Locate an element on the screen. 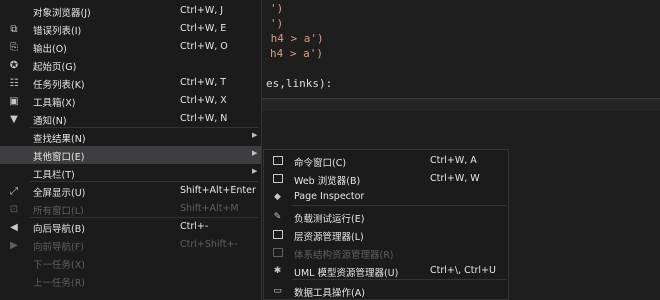 The image size is (660, 300). start-page-icon: ✪ is located at coordinates (14, 65).